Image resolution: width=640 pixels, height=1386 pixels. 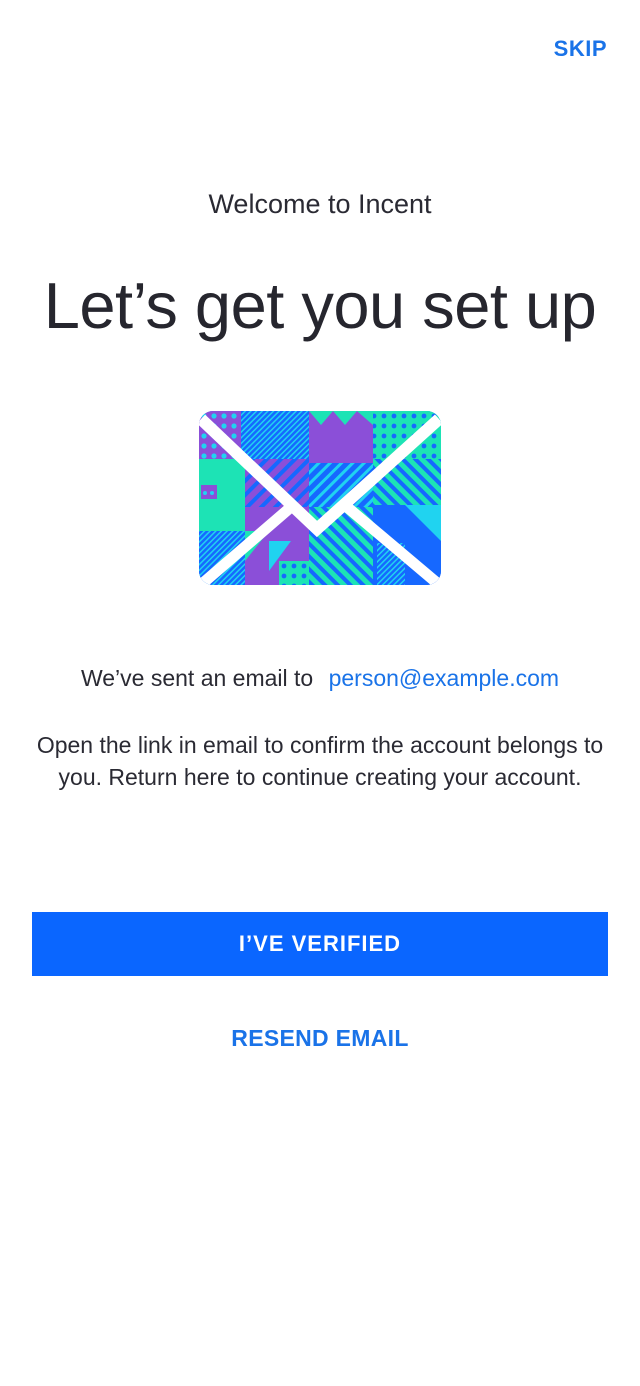 I want to click on verified-button: I’VE VERIFIED, so click(x=320, y=944).